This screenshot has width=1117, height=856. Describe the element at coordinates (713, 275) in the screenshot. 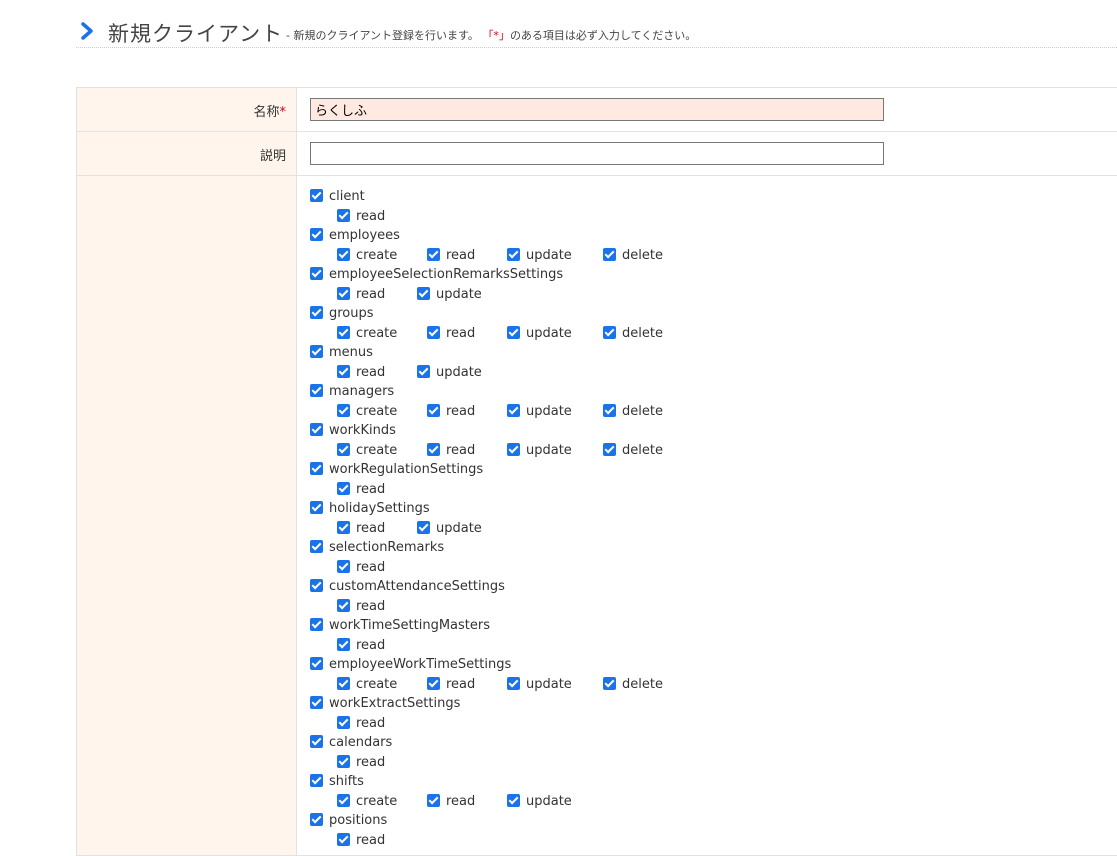

I see `permission-resource: employeeSelectionRemarksSettings` at that location.